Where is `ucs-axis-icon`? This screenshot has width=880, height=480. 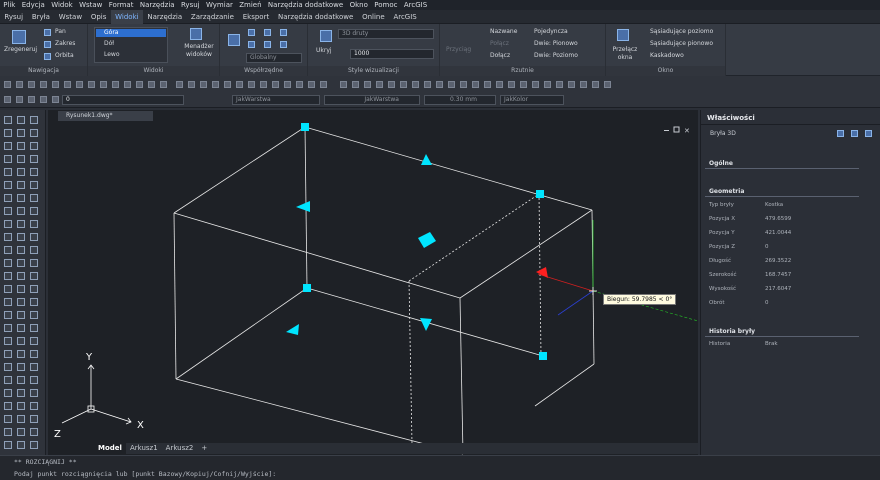
ucs-axis-icon is located at coordinates (234, 40).